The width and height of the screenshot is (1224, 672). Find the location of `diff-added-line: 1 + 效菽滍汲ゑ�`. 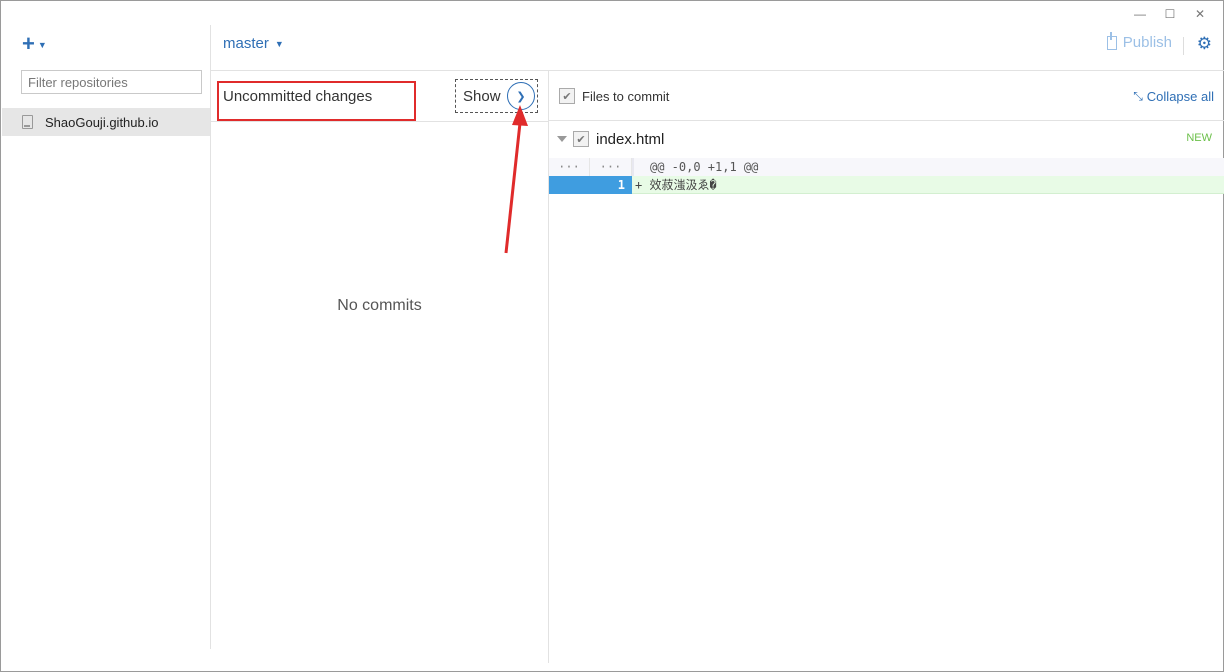

diff-added-line: 1 + 效菽滍汲ゑ� is located at coordinates (886, 185).